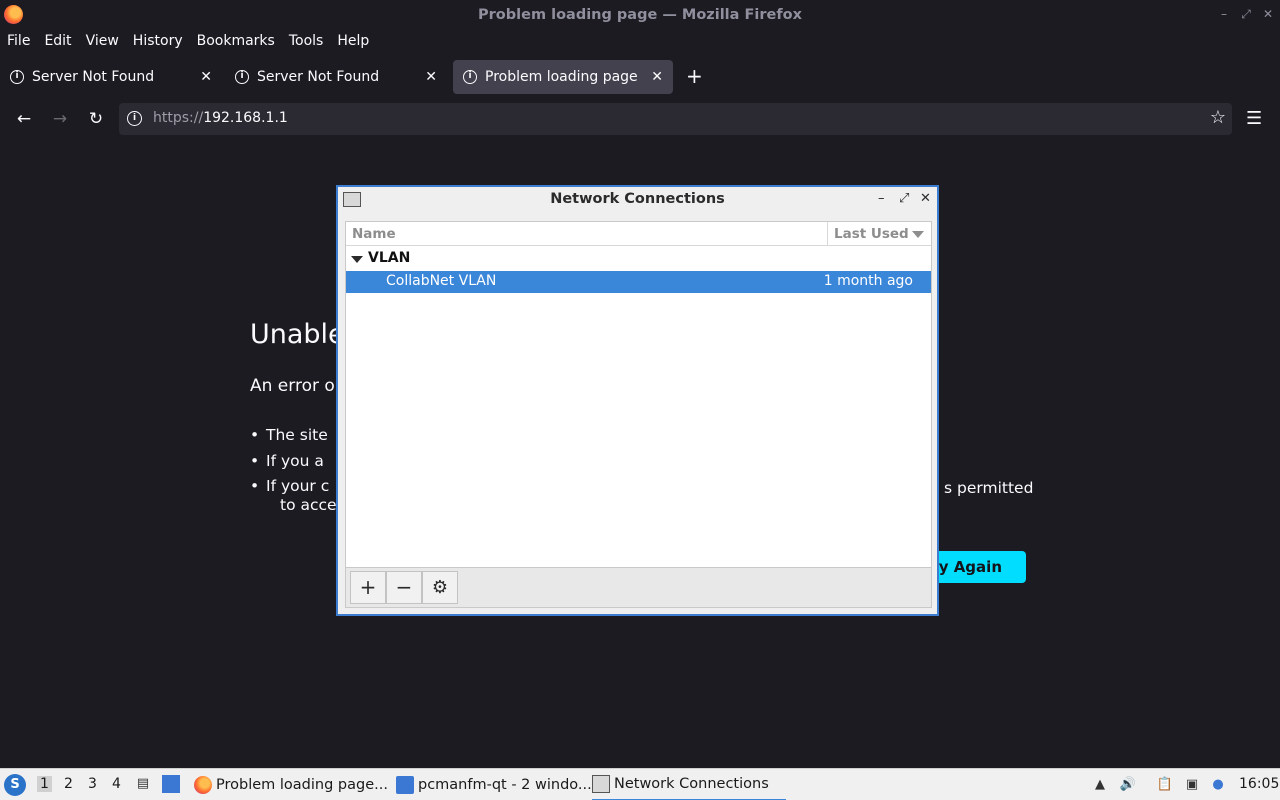 The image size is (1280, 800). What do you see at coordinates (292, 386) in the screenshot?
I see `error-description: An error o` at bounding box center [292, 386].